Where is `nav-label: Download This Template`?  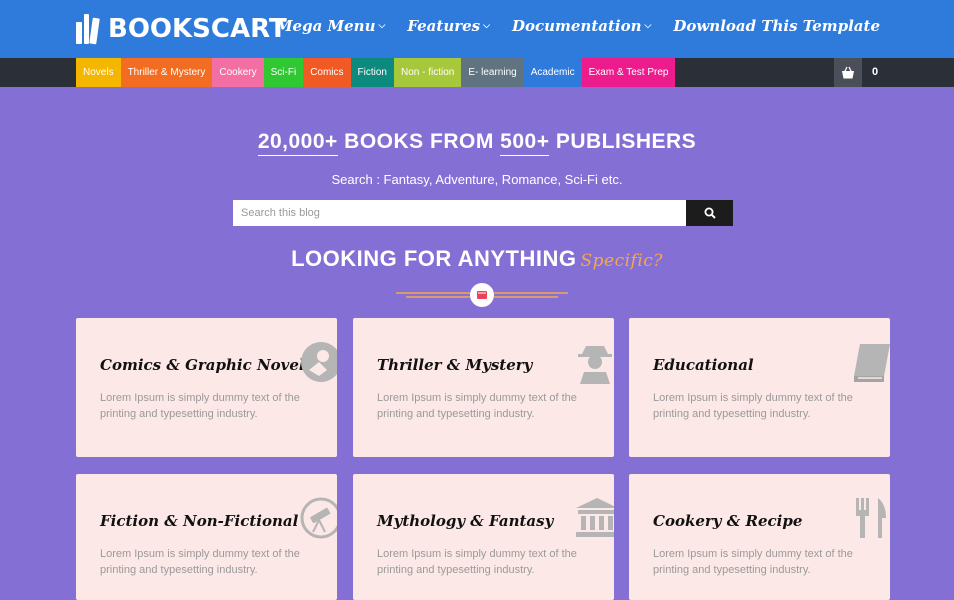
nav-label: Download This Template is located at coordinates (776, 26).